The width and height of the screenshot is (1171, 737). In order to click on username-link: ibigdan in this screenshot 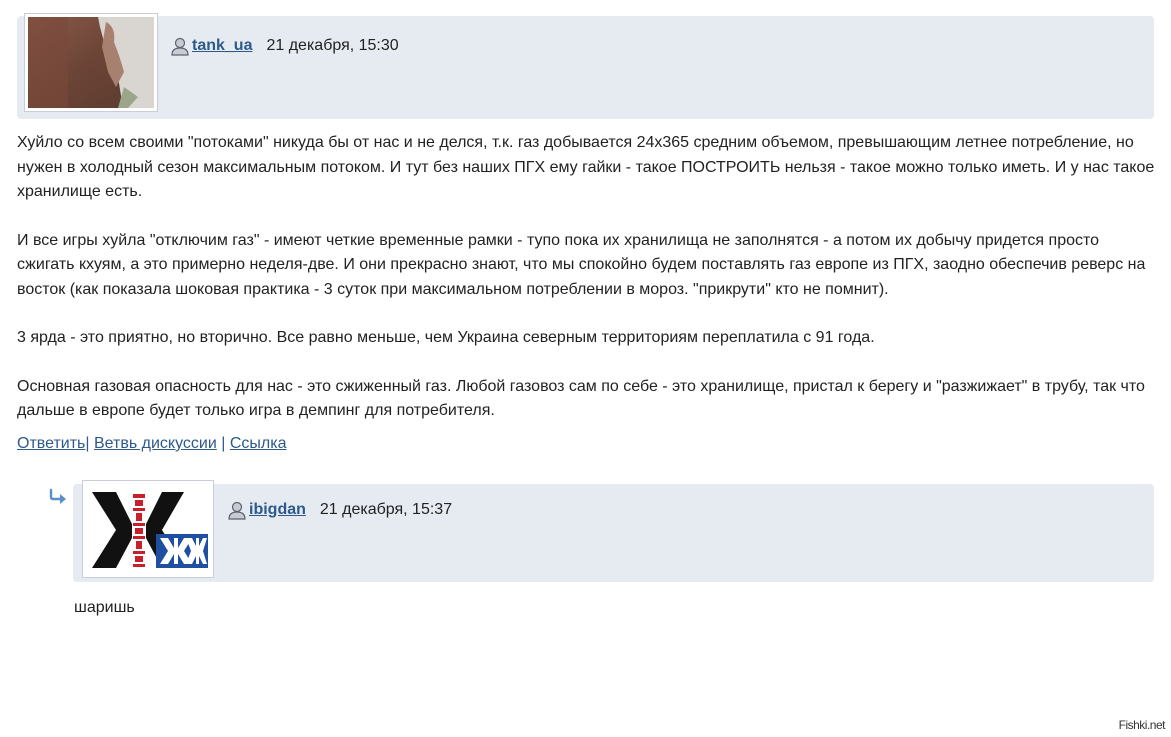, I will do `click(277, 510)`.